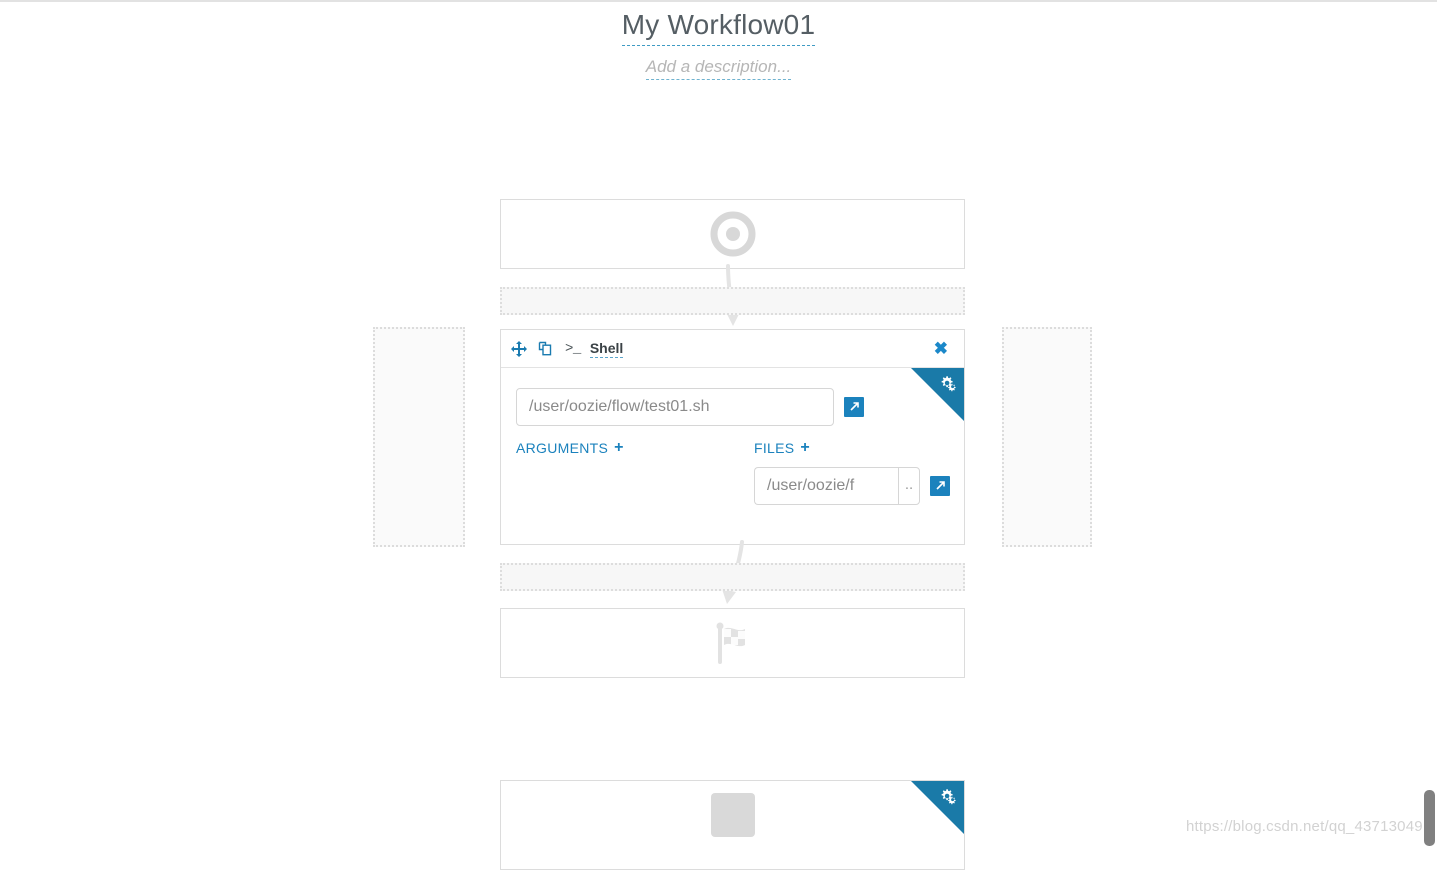  What do you see at coordinates (519, 348) in the screenshot?
I see `move-icon` at bounding box center [519, 348].